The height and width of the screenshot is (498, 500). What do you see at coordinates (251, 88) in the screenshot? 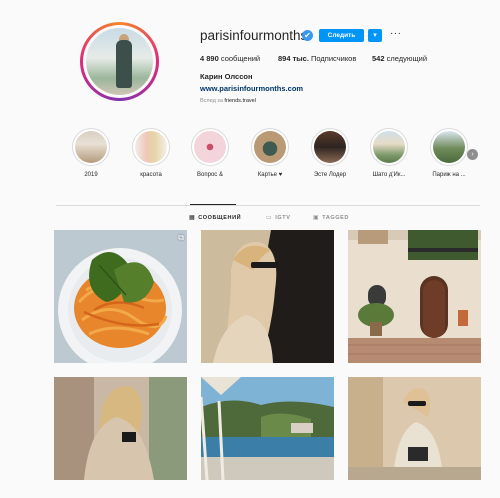
I see `profile-website-link: www.parisinfourmonths.com` at bounding box center [251, 88].